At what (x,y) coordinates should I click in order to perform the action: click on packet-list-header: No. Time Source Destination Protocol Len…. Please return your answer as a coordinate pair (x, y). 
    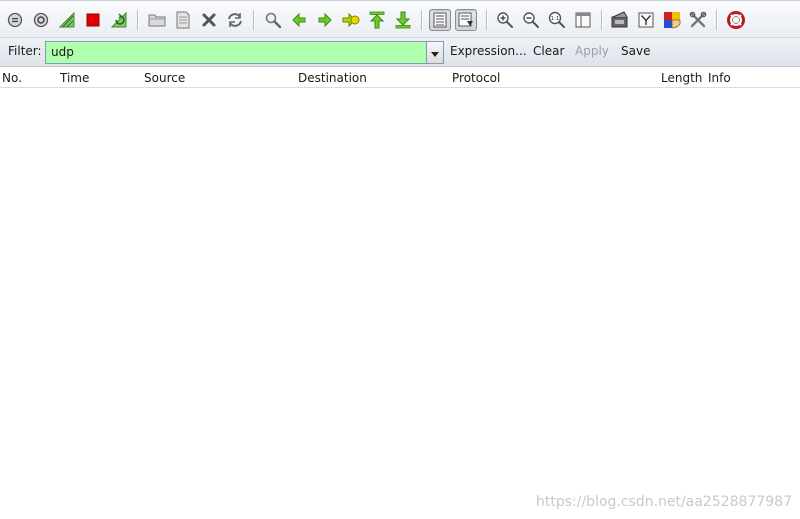
    Looking at the image, I should click on (400, 77).